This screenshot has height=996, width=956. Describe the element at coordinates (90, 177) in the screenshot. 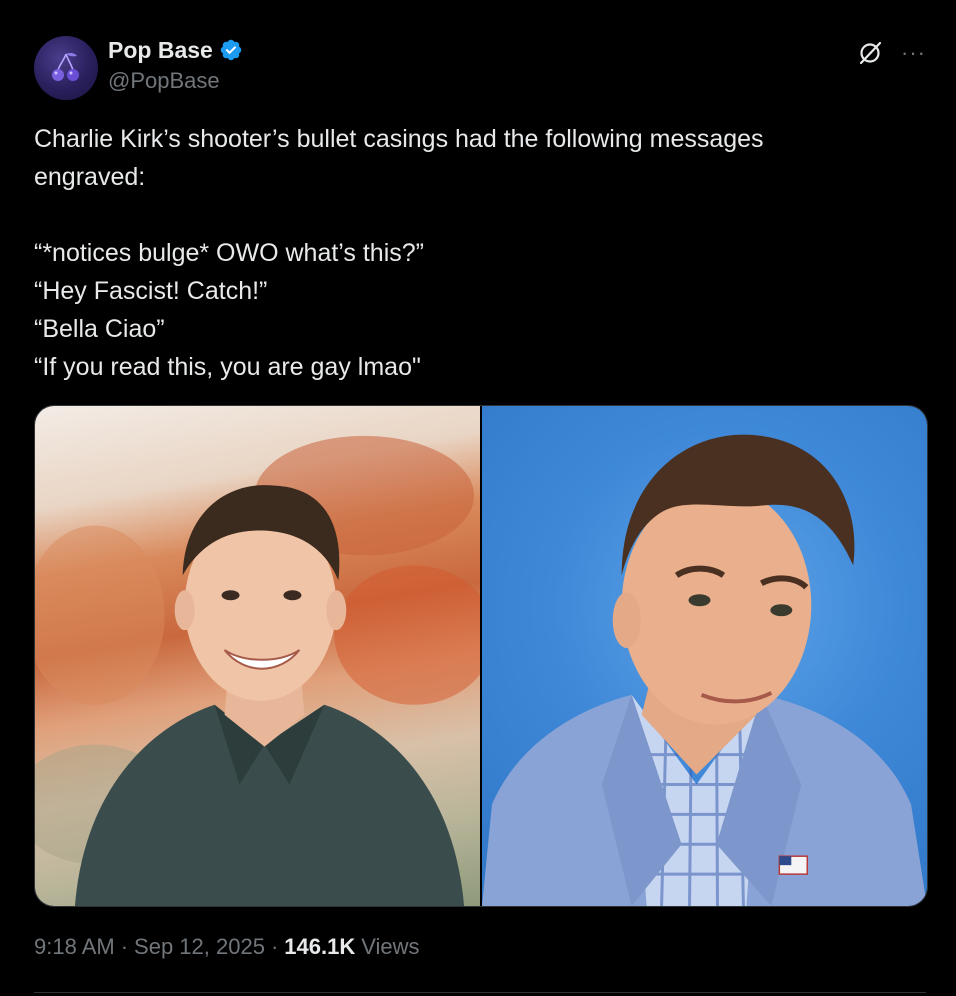

I see `tweet-text-line: engraved:` at that location.